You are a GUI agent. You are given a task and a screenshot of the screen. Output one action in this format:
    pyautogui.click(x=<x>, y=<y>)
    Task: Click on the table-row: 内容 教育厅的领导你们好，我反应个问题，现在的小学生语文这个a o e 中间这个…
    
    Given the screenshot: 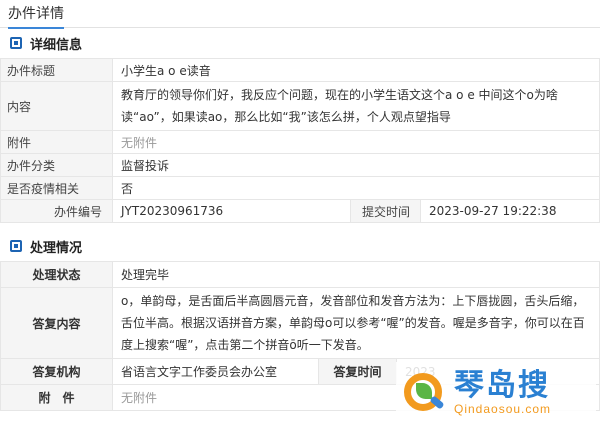 What is the action you would take?
    pyautogui.click(x=300, y=106)
    